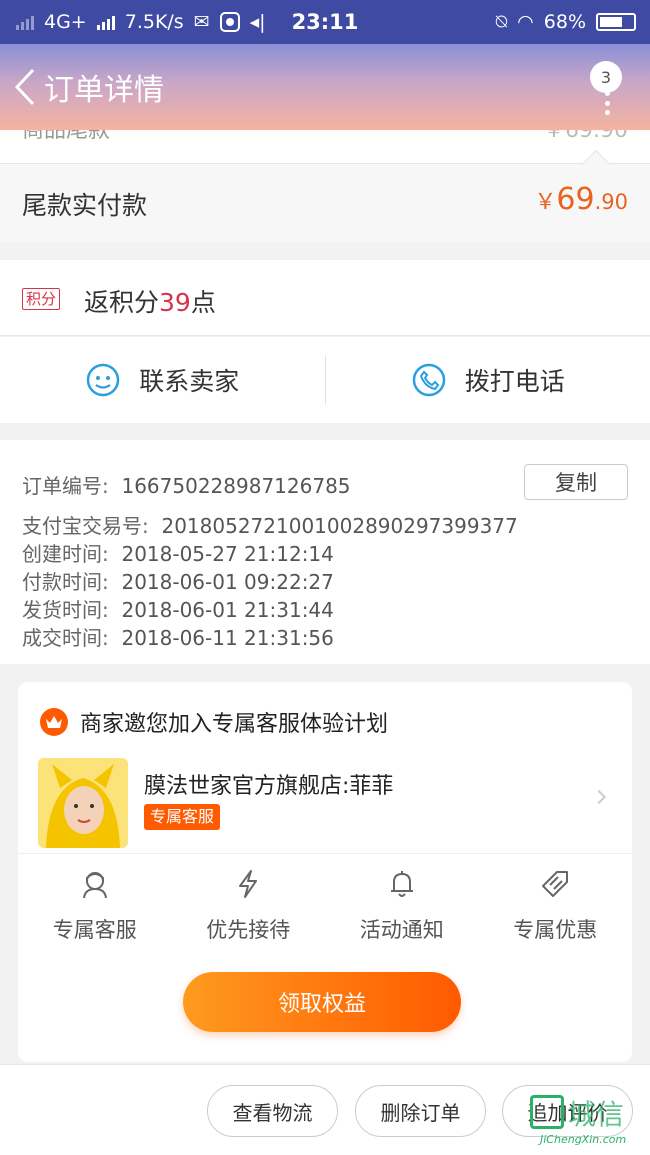 This screenshot has width=650, height=1155. I want to click on agent-icon, so click(94, 885).